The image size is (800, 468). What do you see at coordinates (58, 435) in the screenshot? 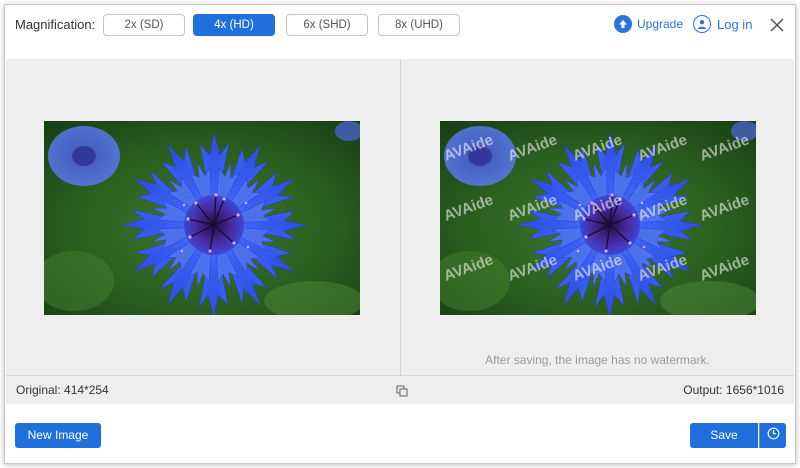
I see `new-image-button: New Image` at bounding box center [58, 435].